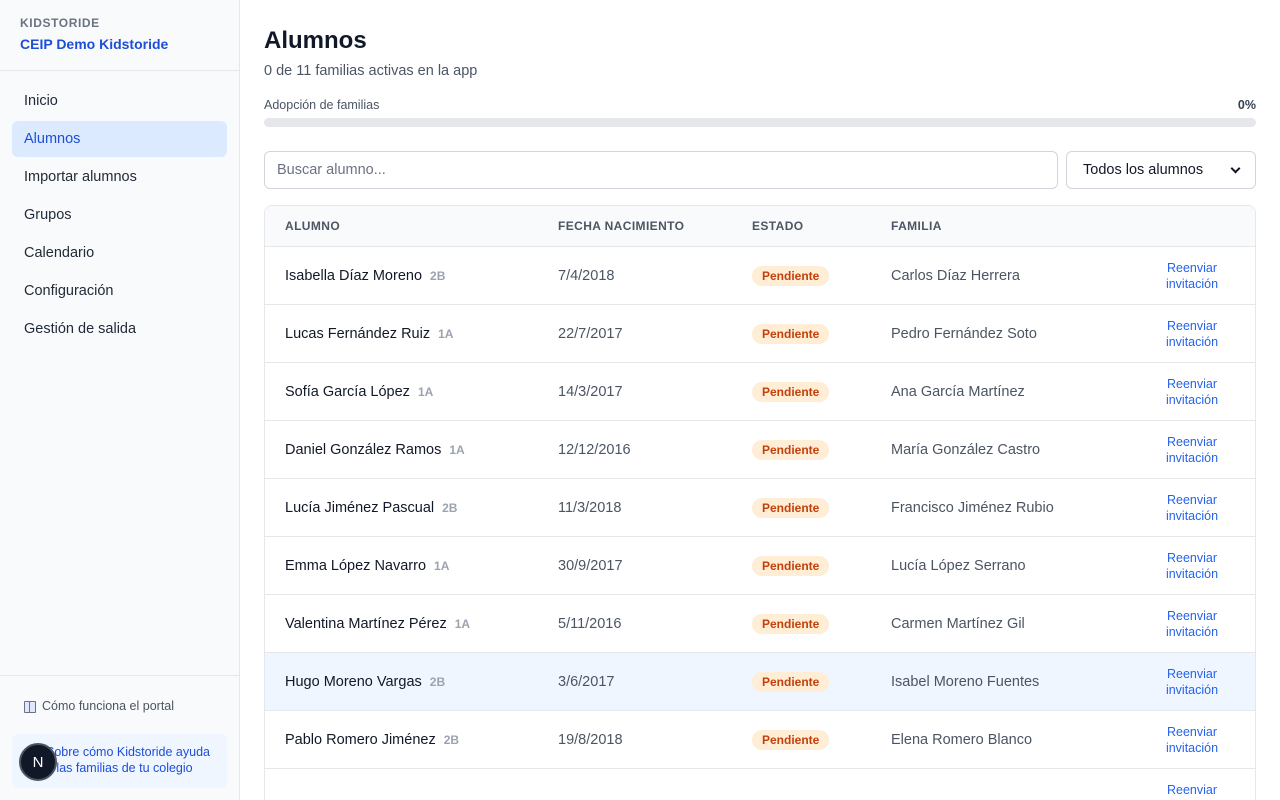  I want to click on sidebar-item-grupos: Grupos, so click(119, 215).